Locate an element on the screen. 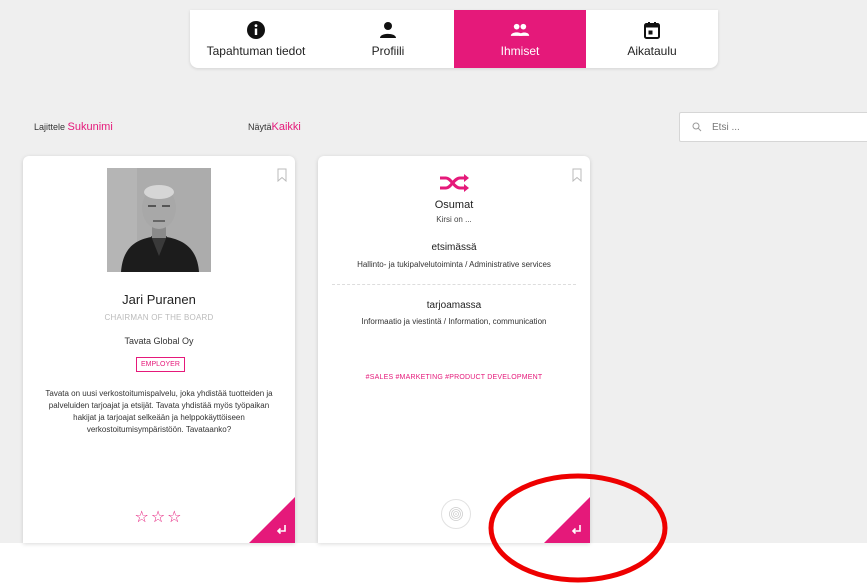 The width and height of the screenshot is (867, 587). annotation-red-circle is located at coordinates (578, 528).